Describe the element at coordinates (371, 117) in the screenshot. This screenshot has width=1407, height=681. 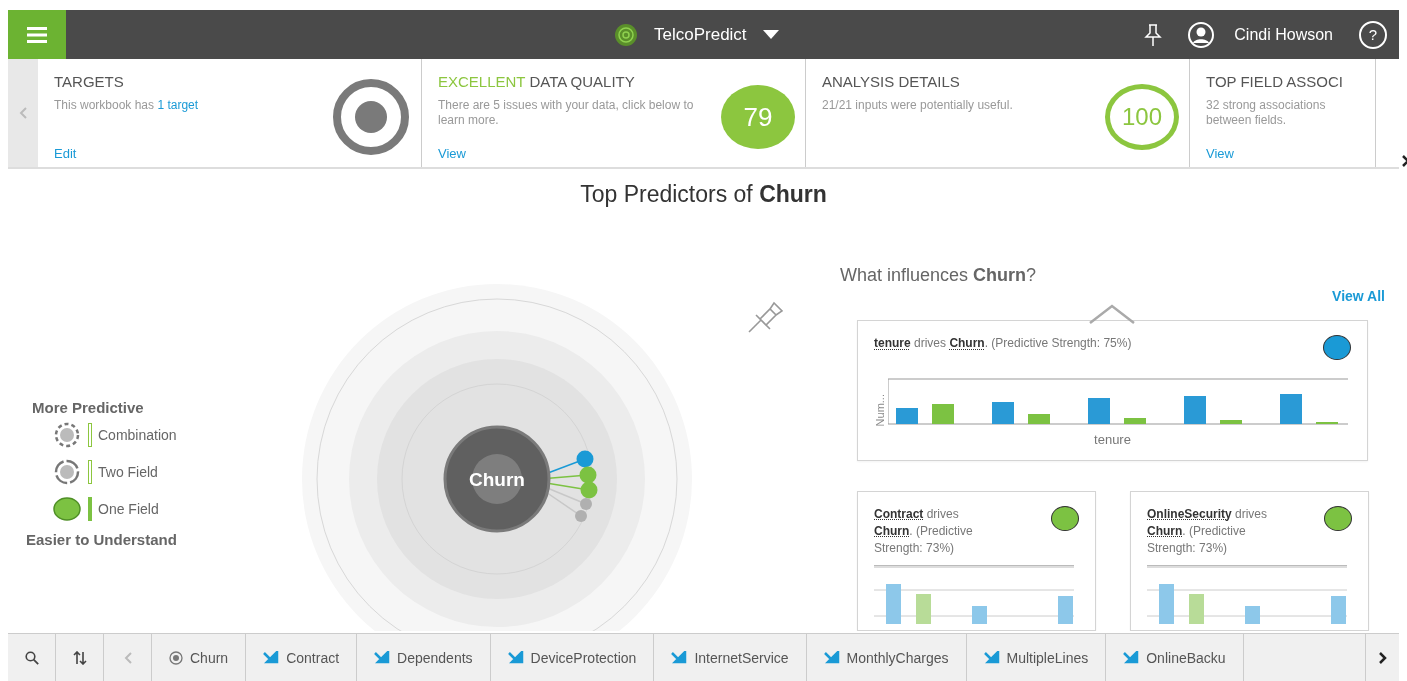
I see `target-icon` at that location.